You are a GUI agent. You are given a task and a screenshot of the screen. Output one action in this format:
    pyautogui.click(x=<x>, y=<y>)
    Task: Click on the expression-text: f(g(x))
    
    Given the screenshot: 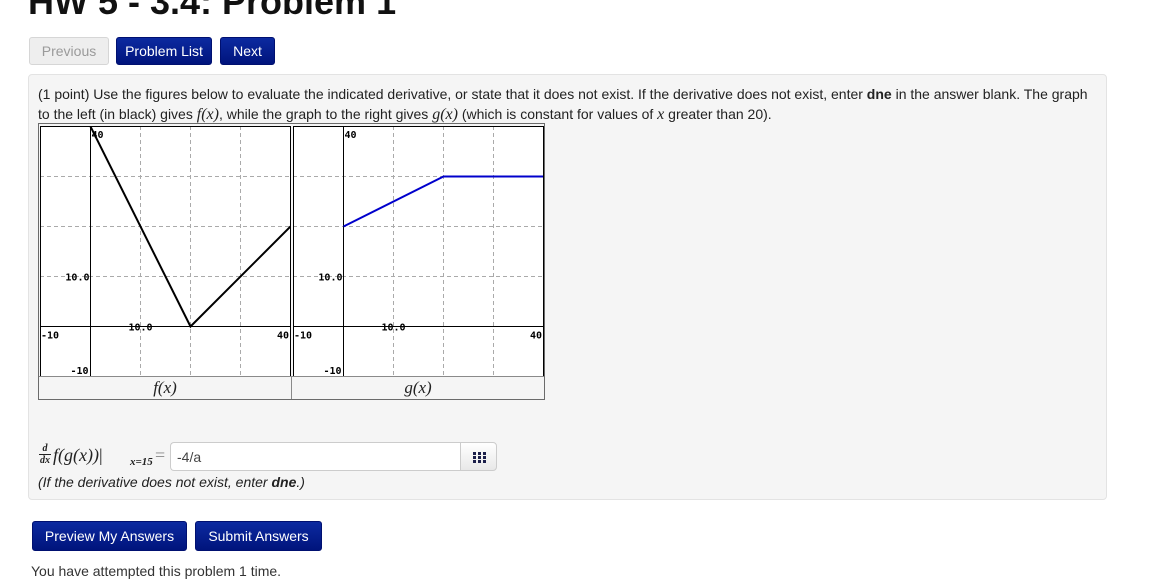 What is the action you would take?
    pyautogui.click(x=76, y=455)
    